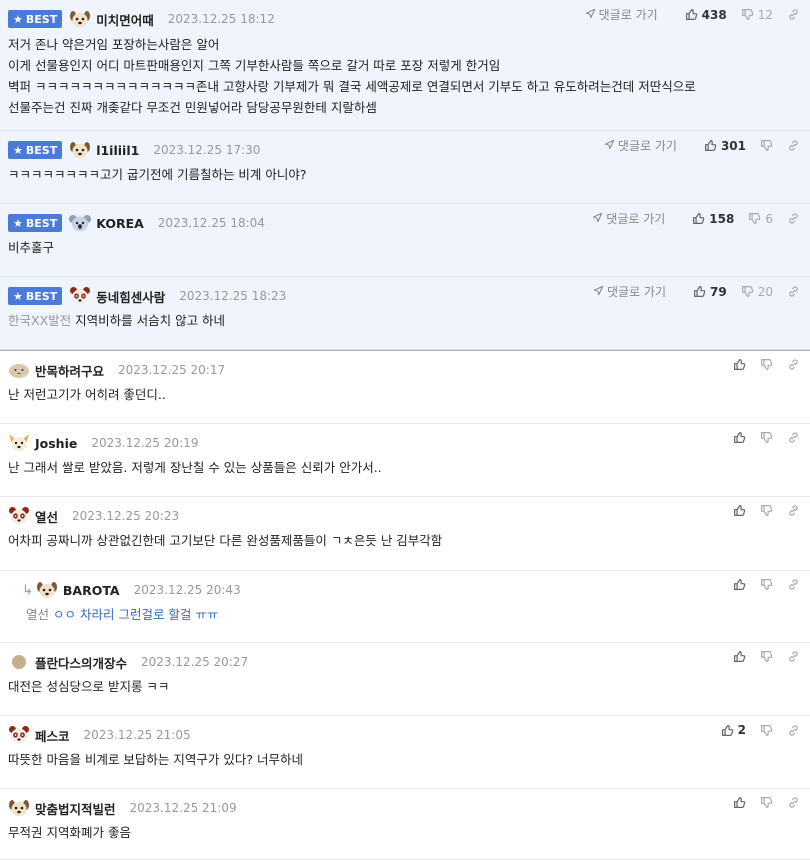 This screenshot has height=860, width=810. Describe the element at coordinates (647, 146) in the screenshot. I see `go-to-reply-label: 댓글로 가기` at that location.